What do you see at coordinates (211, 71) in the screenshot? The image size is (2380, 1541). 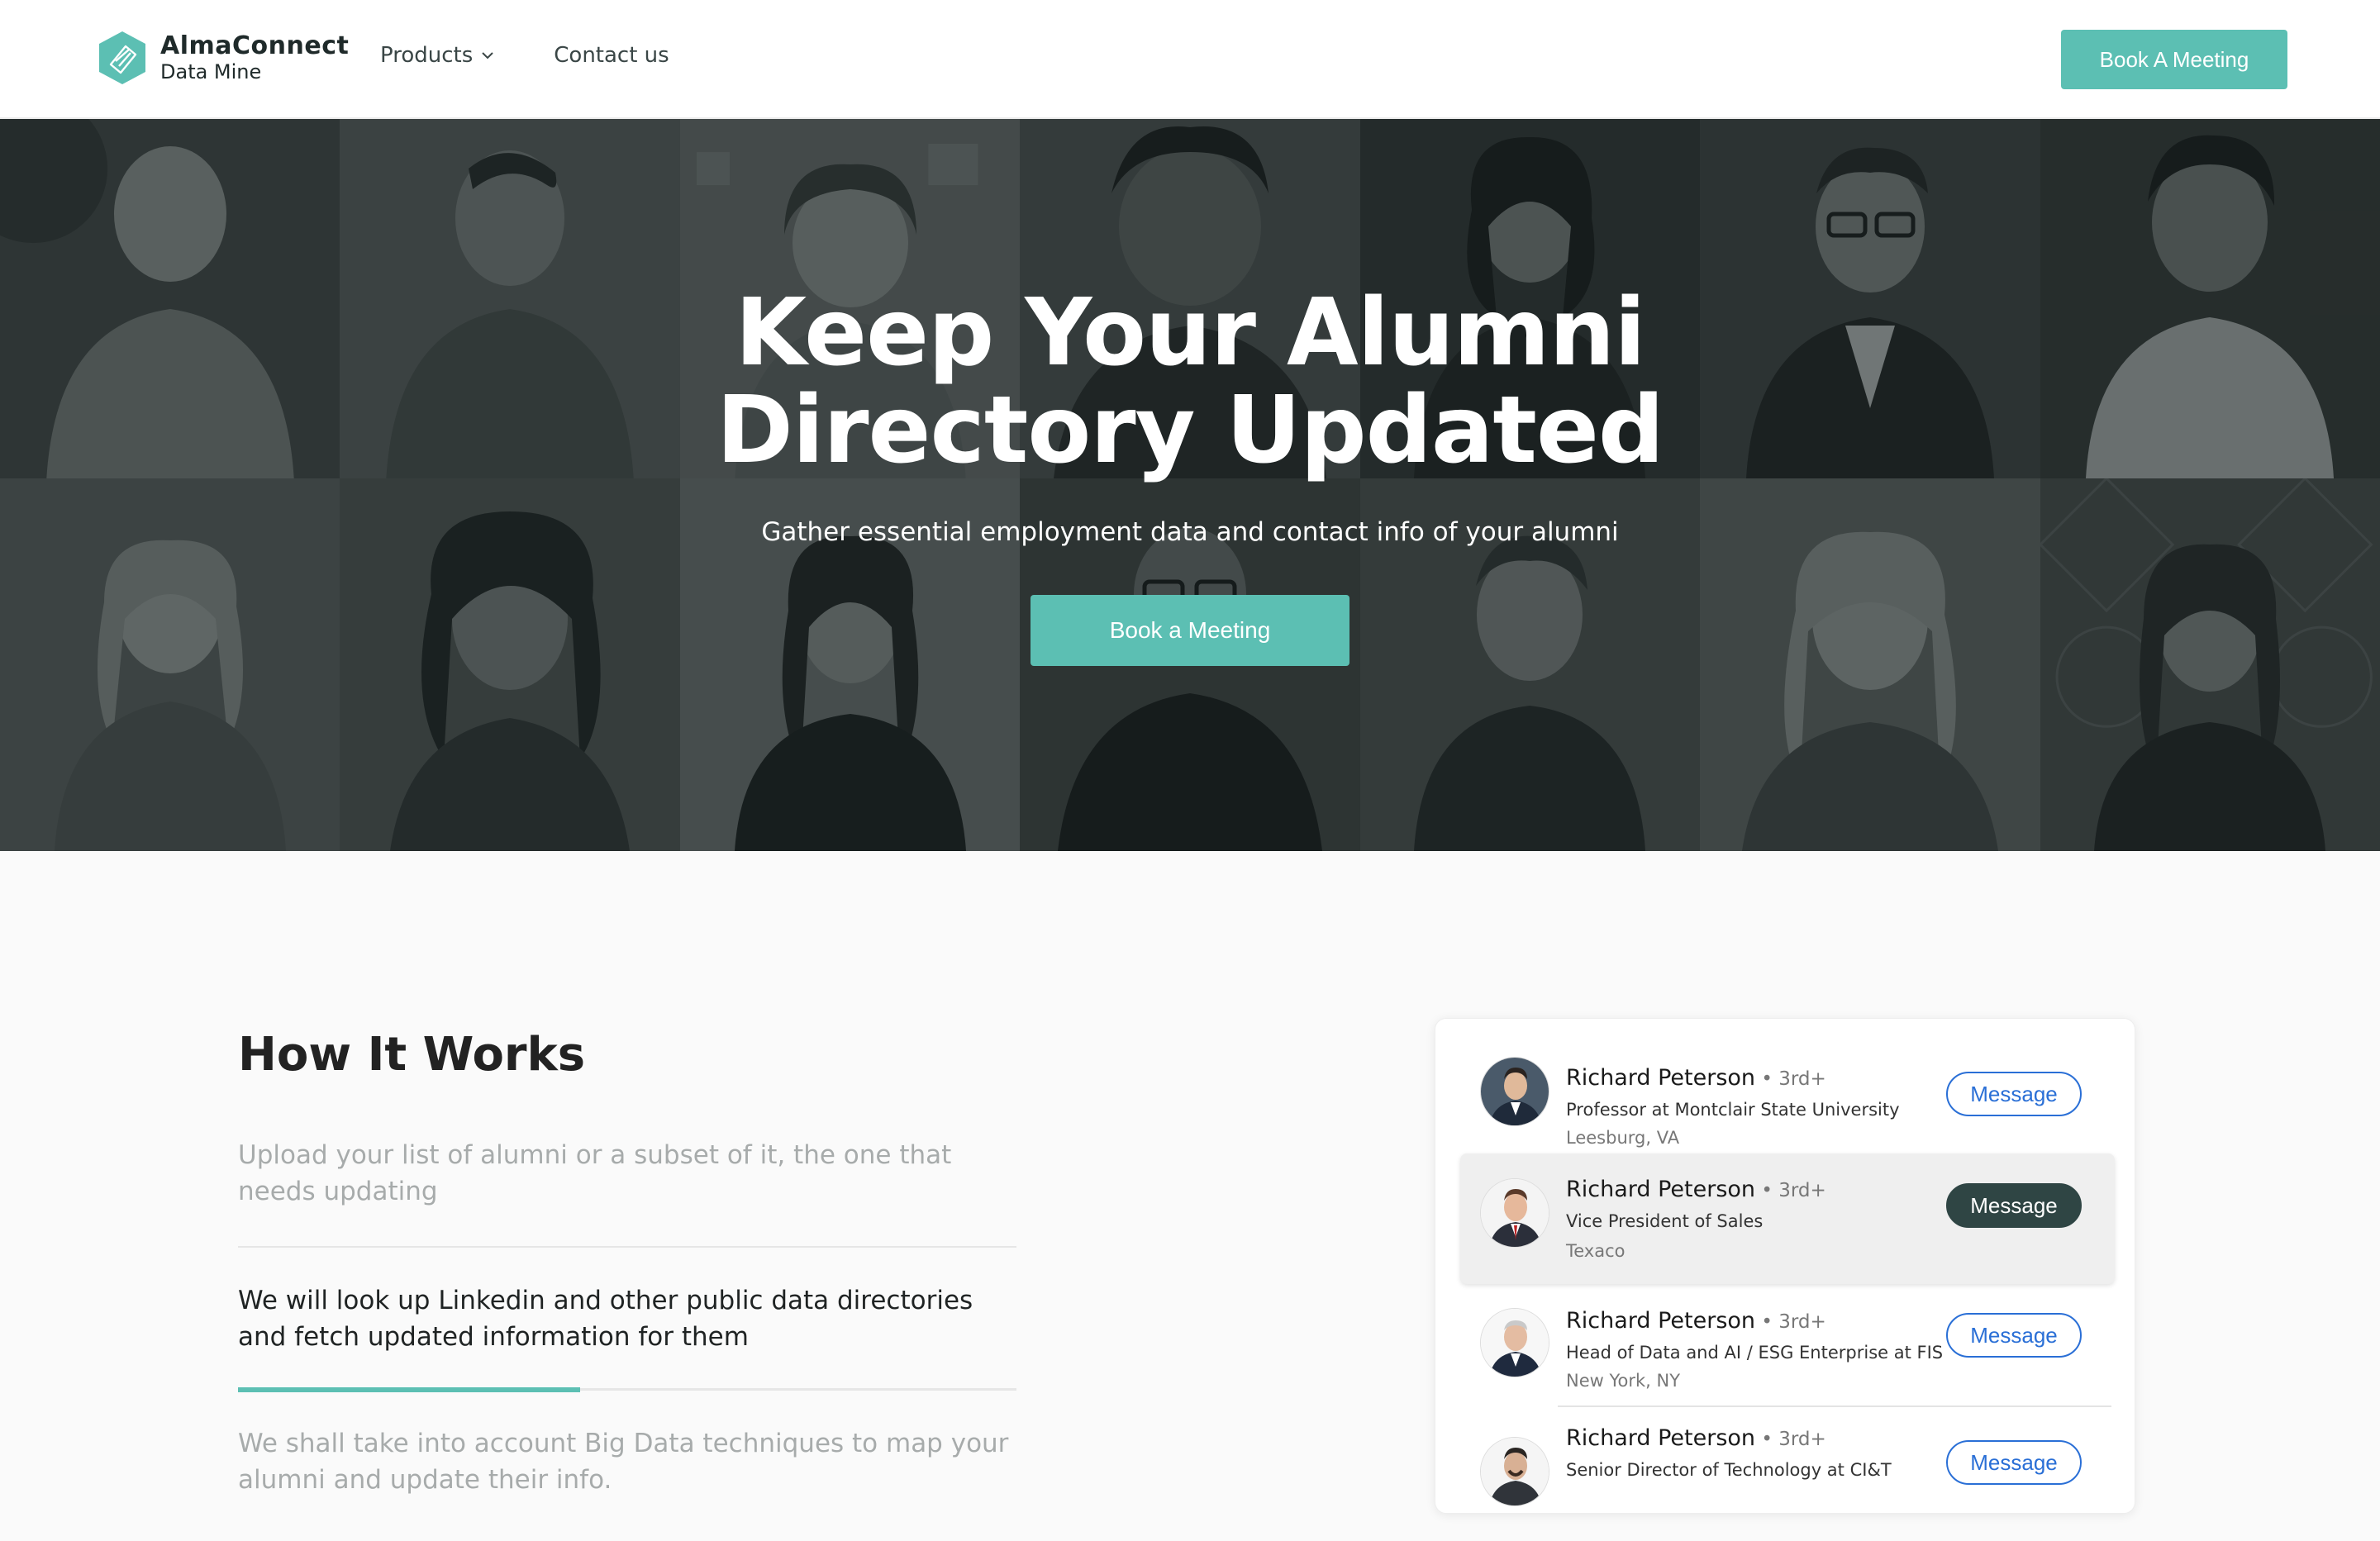 I see `brand-subtitle: Data Mine` at bounding box center [211, 71].